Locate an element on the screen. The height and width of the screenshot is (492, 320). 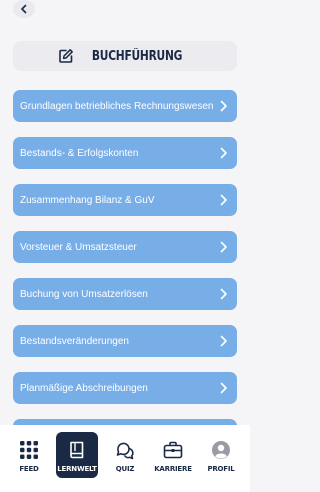
nav-item-karriere: KARRIERE is located at coordinates (173, 455).